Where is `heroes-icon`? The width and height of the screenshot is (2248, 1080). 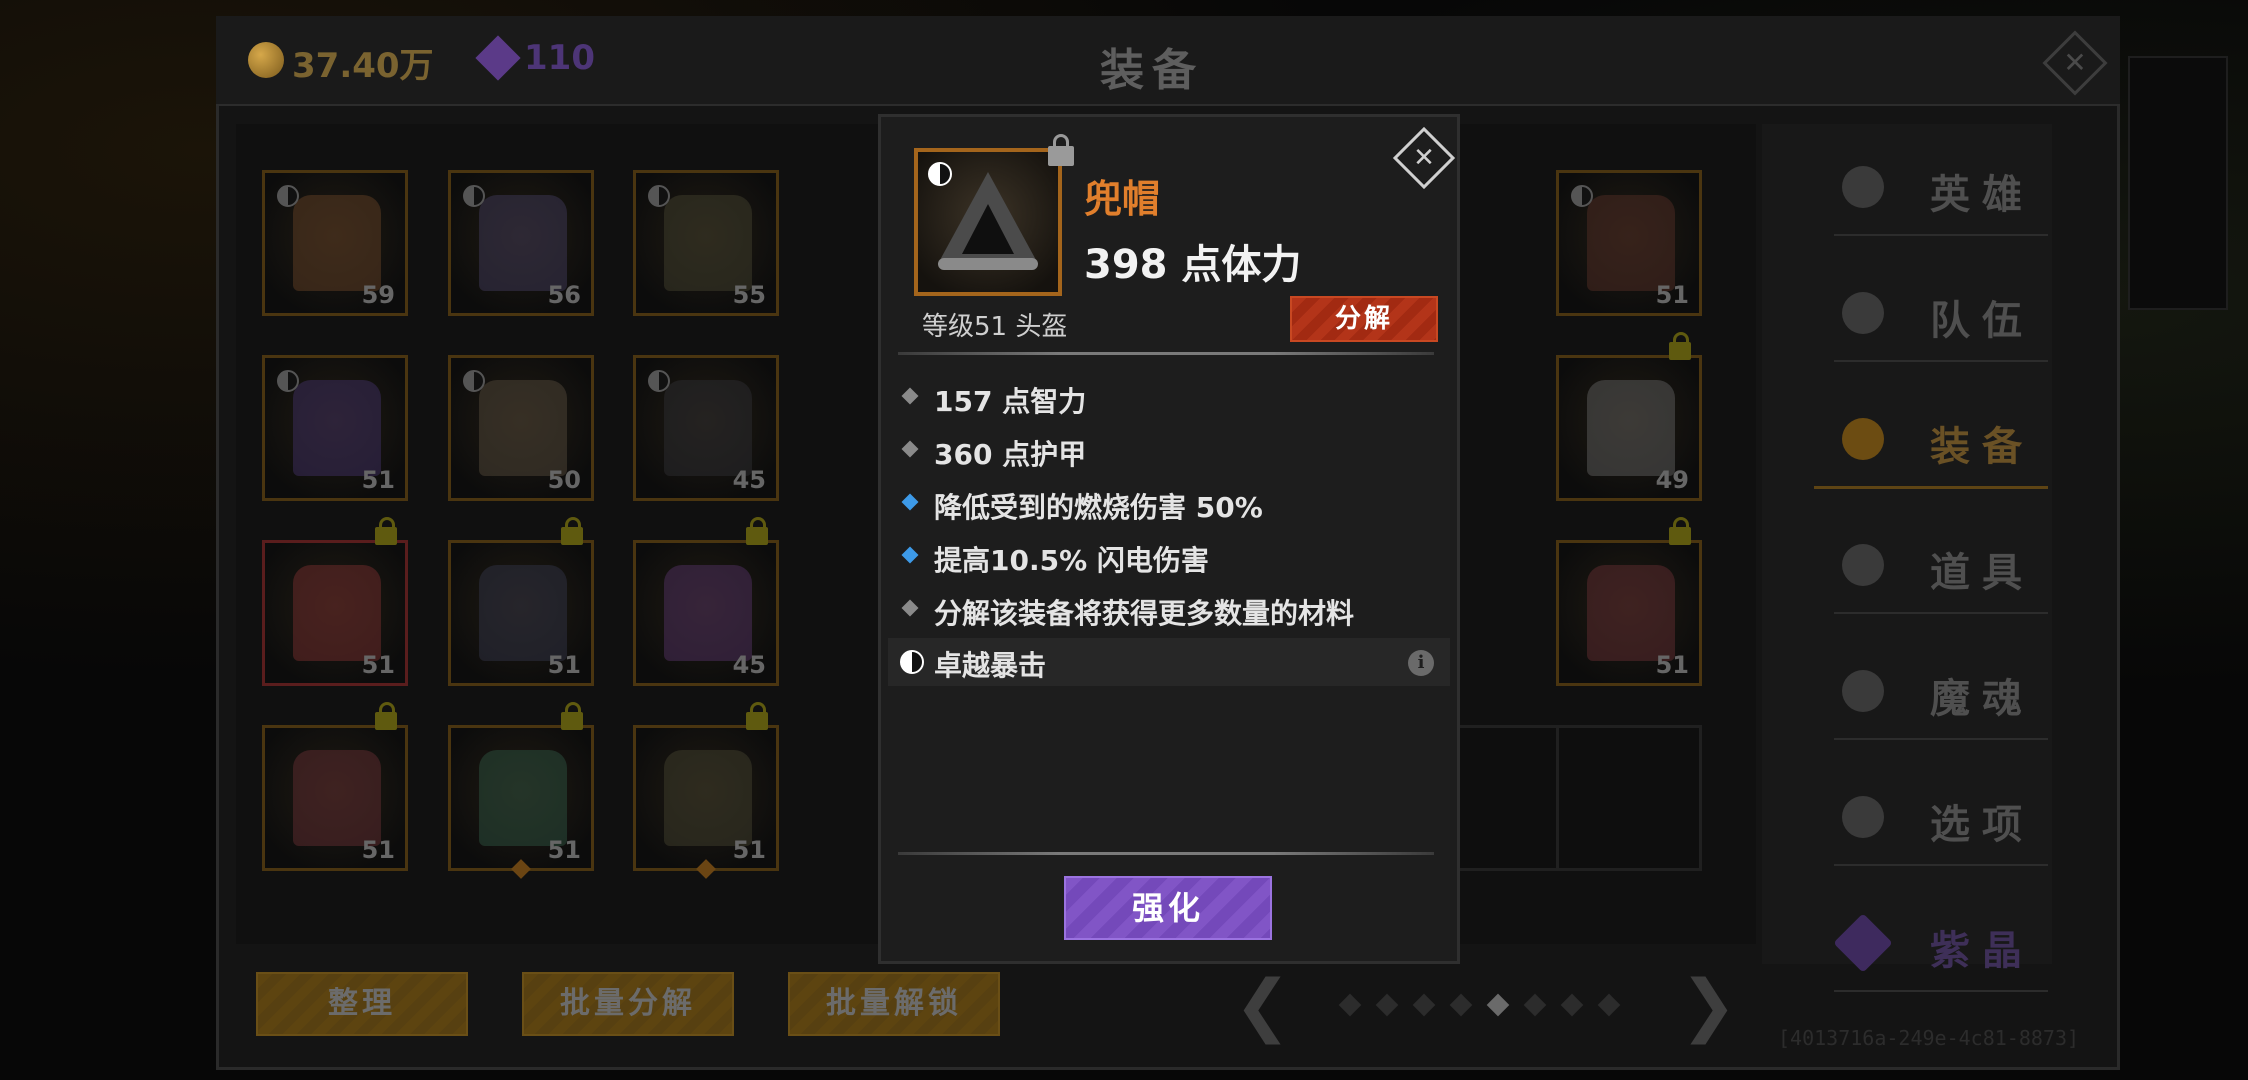 heroes-icon is located at coordinates (1863, 187).